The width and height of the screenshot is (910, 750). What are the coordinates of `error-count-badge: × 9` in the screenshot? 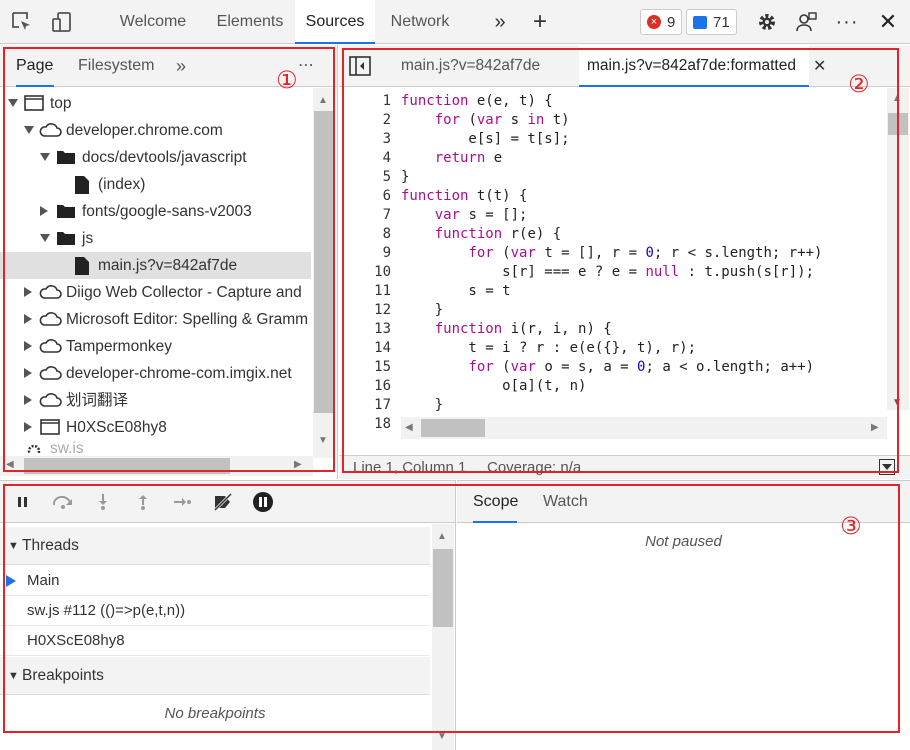 It's located at (661, 22).